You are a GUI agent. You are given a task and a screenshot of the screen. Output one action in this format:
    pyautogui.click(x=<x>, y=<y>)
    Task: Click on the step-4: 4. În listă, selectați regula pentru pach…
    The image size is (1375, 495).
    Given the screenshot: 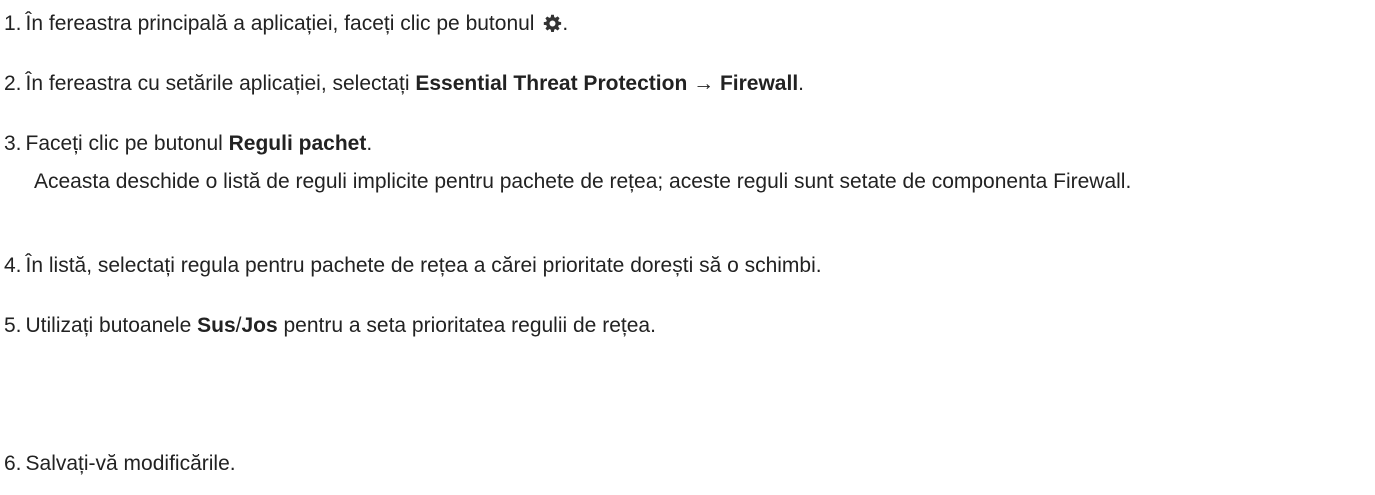 What is the action you would take?
    pyautogui.click(x=413, y=266)
    